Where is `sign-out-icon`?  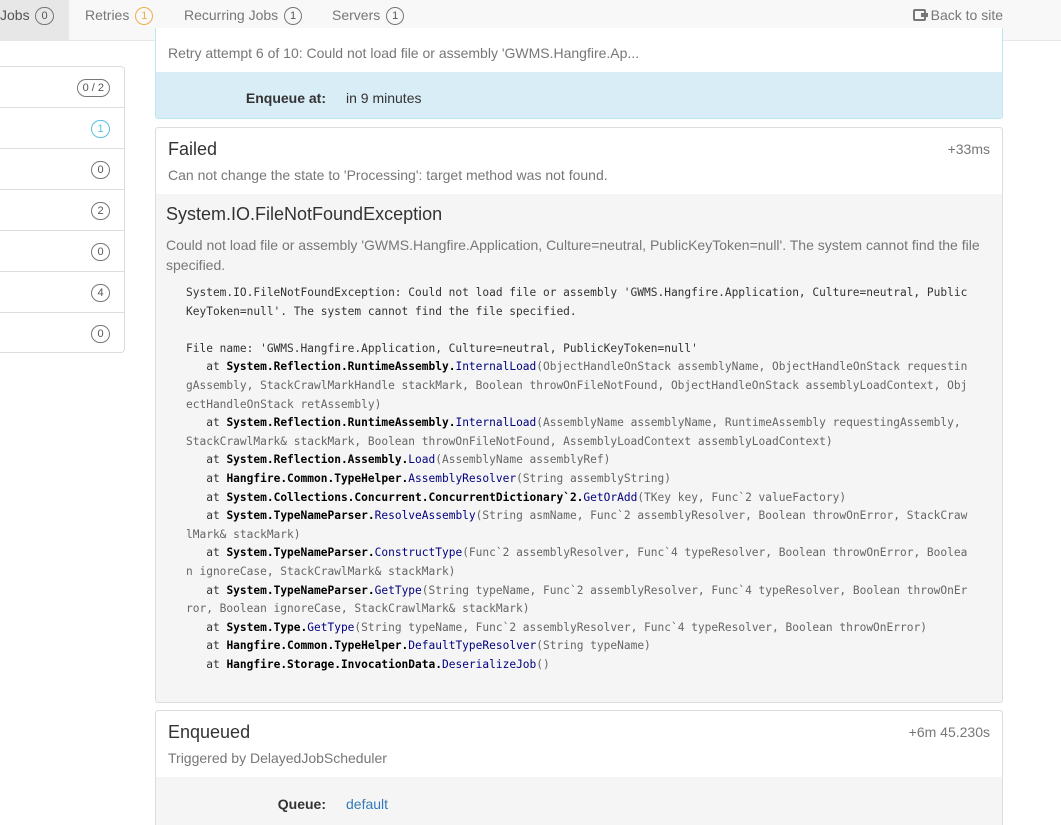
sign-out-icon is located at coordinates (920, 15).